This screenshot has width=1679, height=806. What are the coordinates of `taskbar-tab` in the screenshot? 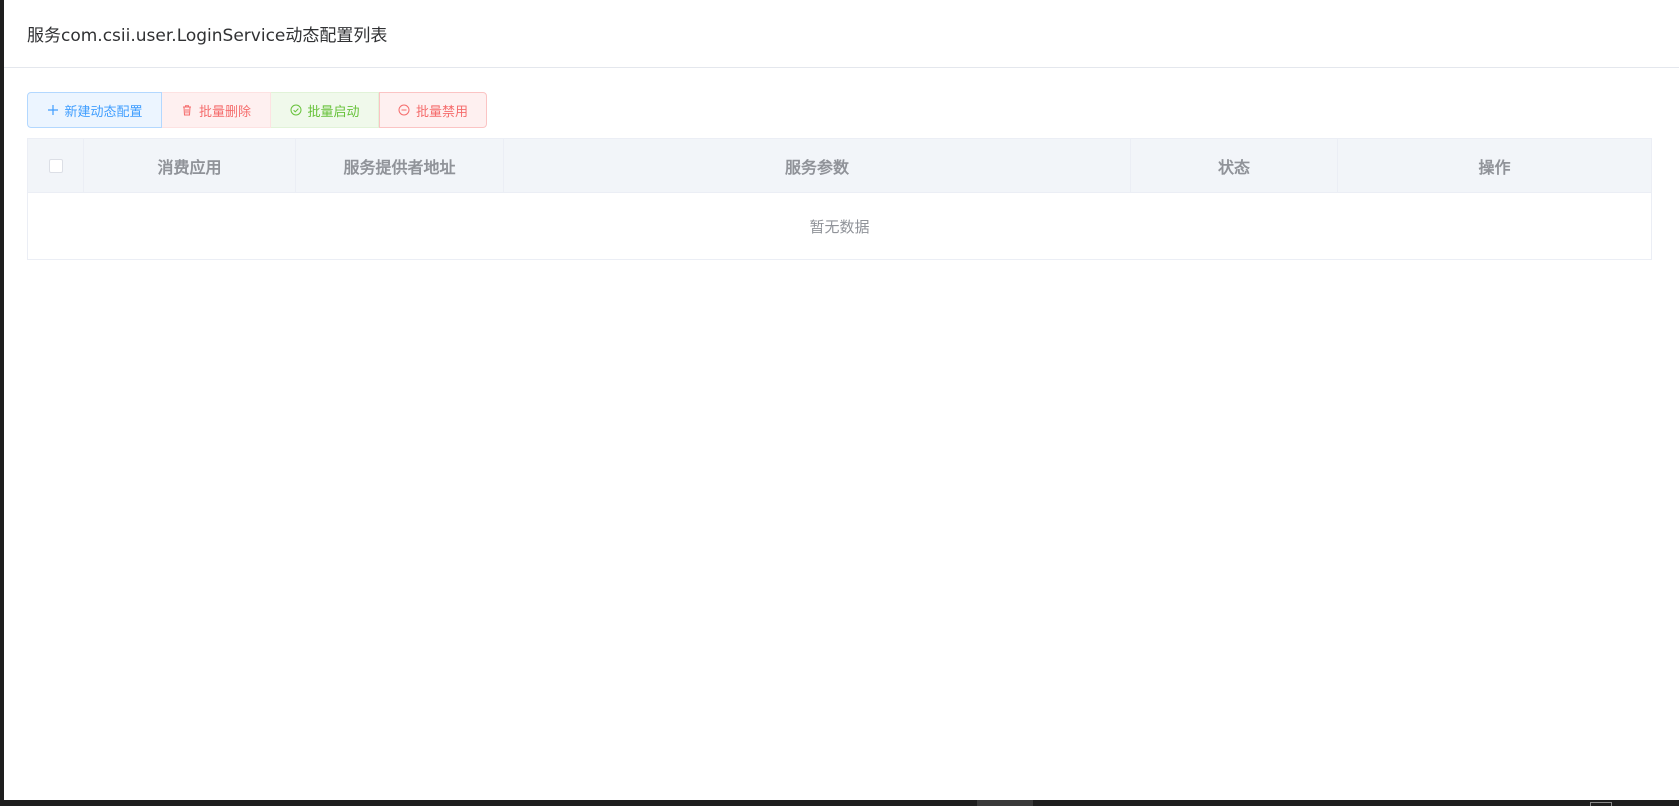 It's located at (1005, 803).